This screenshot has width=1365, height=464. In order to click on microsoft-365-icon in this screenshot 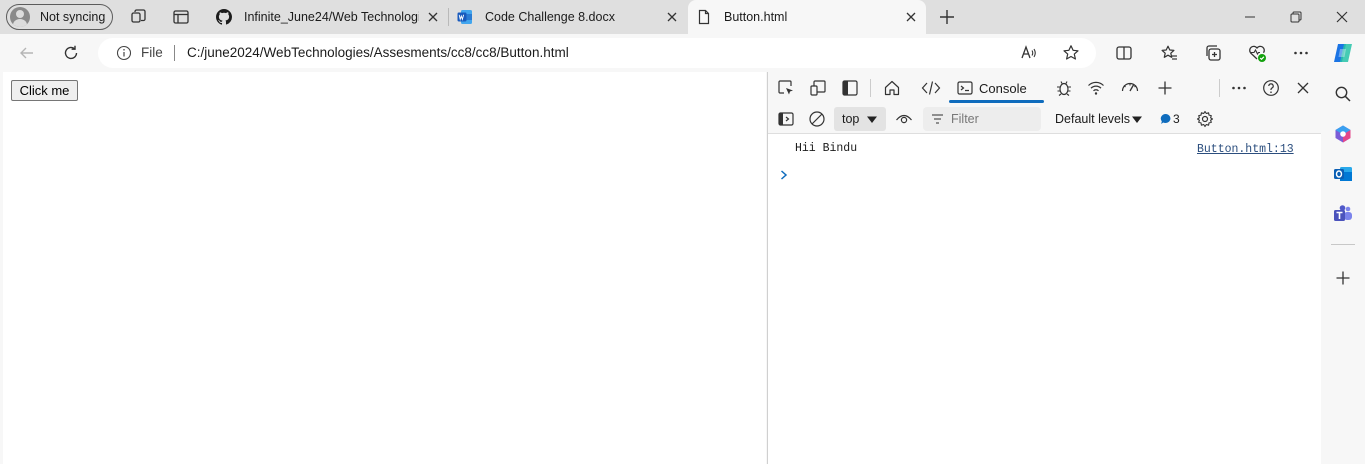, I will do `click(1343, 134)`.